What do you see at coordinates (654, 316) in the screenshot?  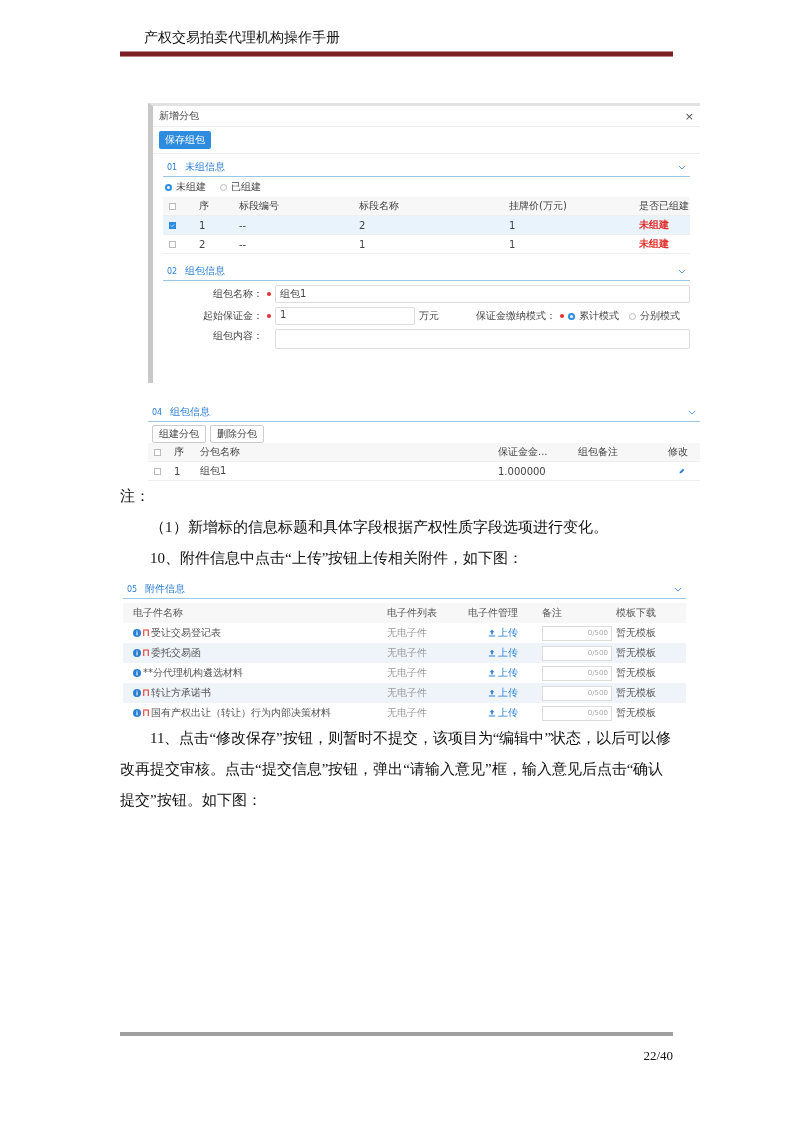 I see `radio-option: 分别模式` at bounding box center [654, 316].